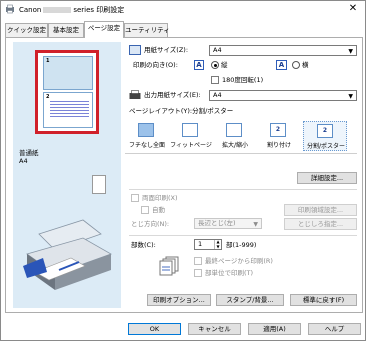 Image resolution: width=366 pixels, height=341 pixels. What do you see at coordinates (104, 29) in the screenshot?
I see `tab-page-setup: ページ設定` at bounding box center [104, 29].